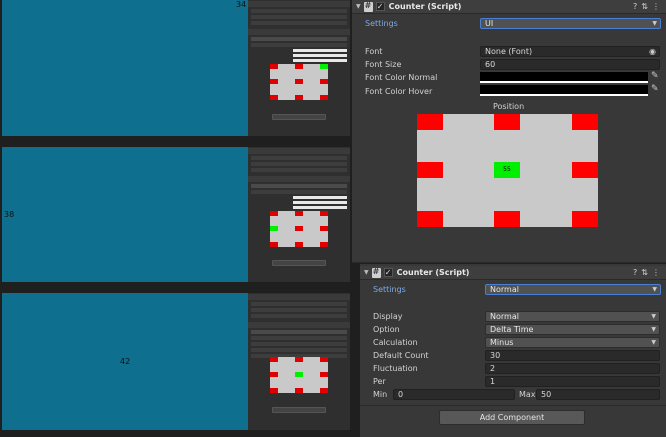 This screenshot has width=666, height=437. What do you see at coordinates (241, 4) in the screenshot?
I see `counter-text-1: 34` at bounding box center [241, 4].